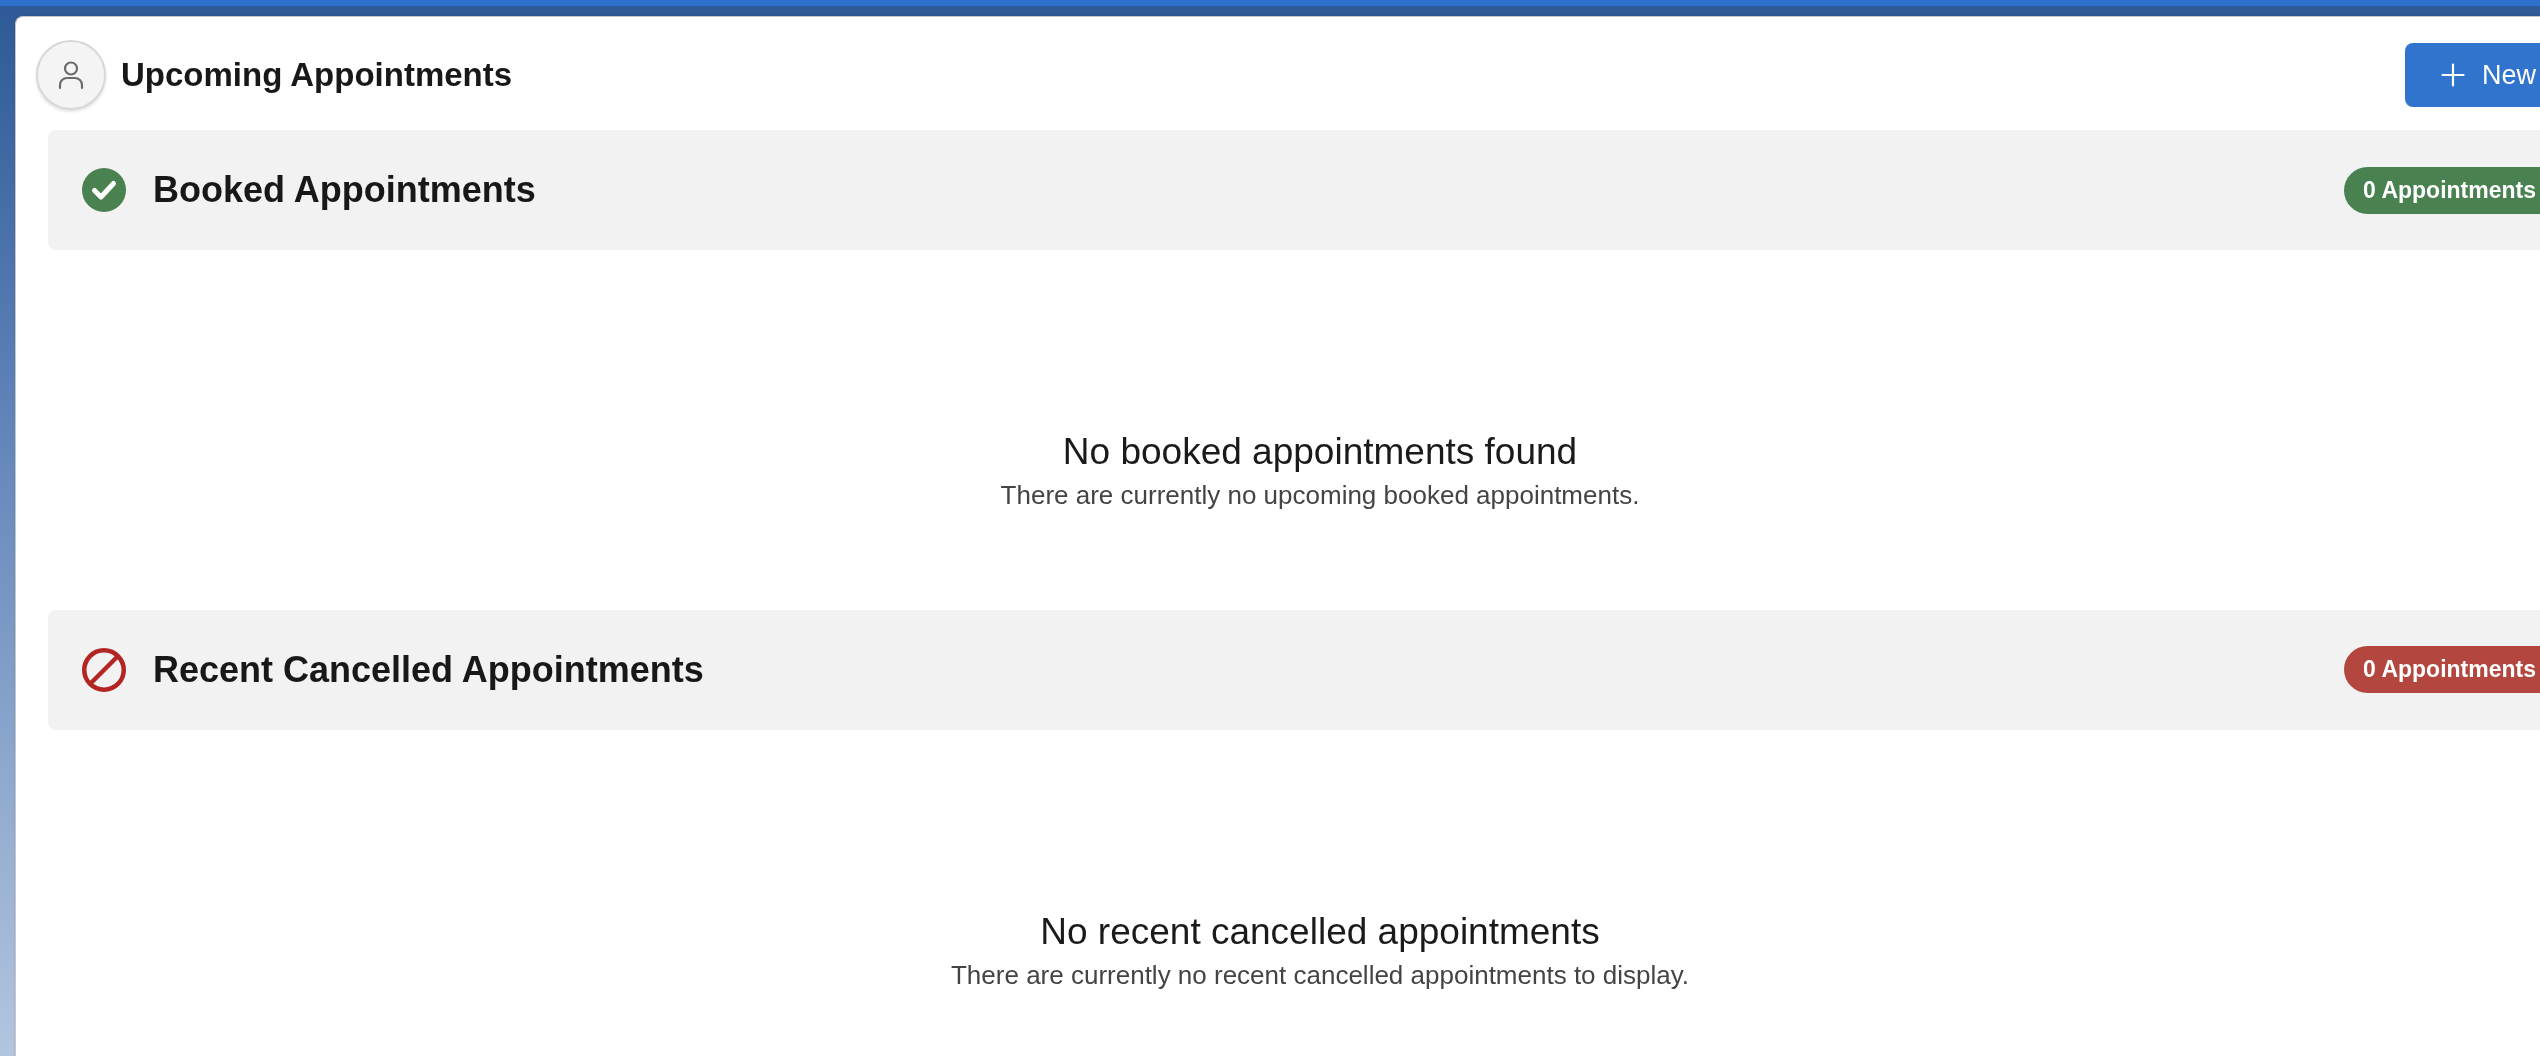  I want to click on section-title: Recent Cancelled Appointments, so click(428, 669).